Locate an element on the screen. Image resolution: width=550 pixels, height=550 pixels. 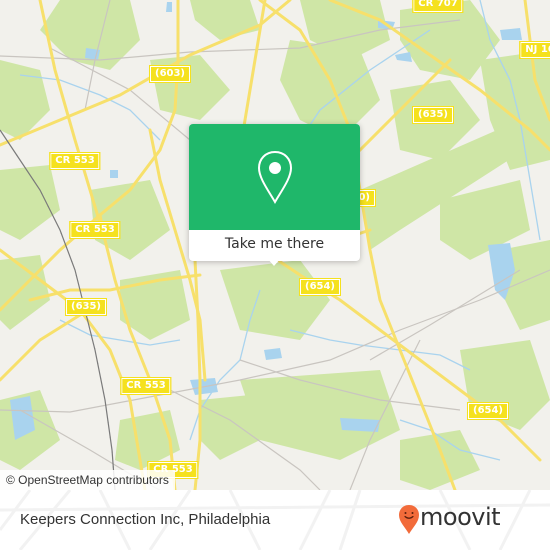
road-shield-635-north: (635) is located at coordinates (433, 115).